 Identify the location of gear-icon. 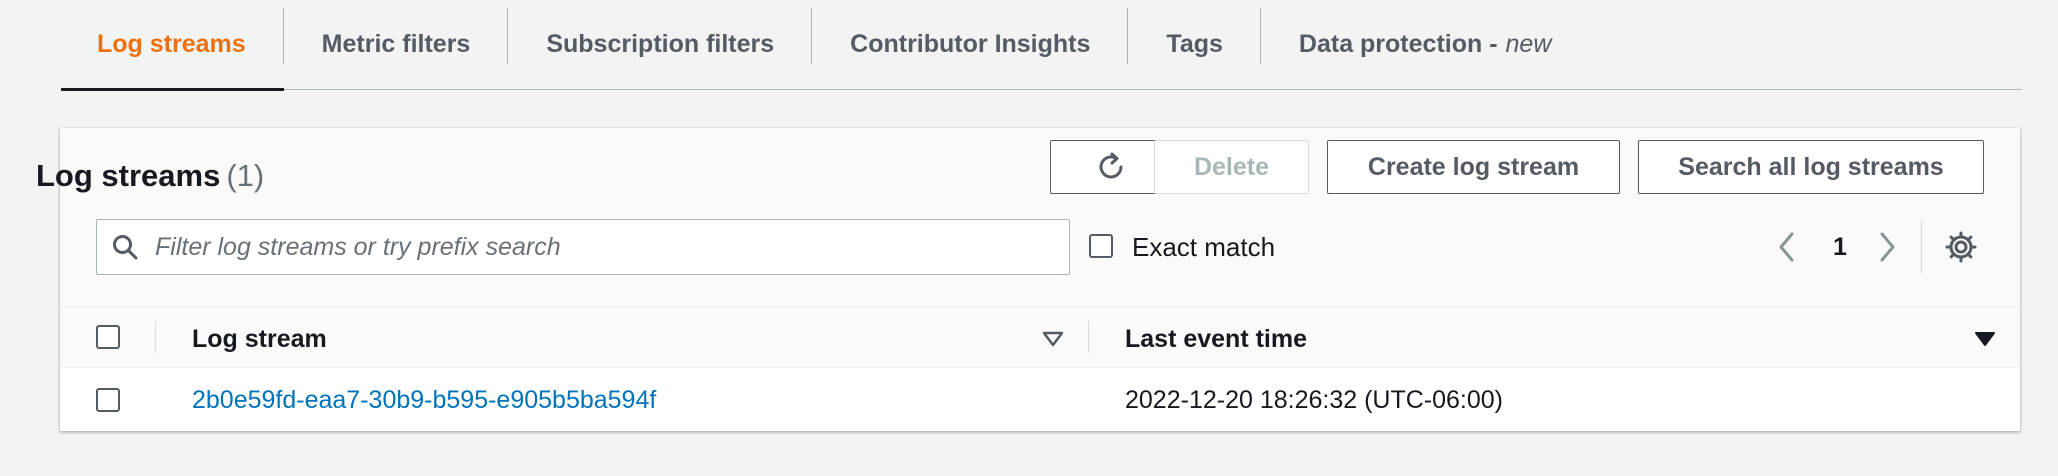
(1961, 247).